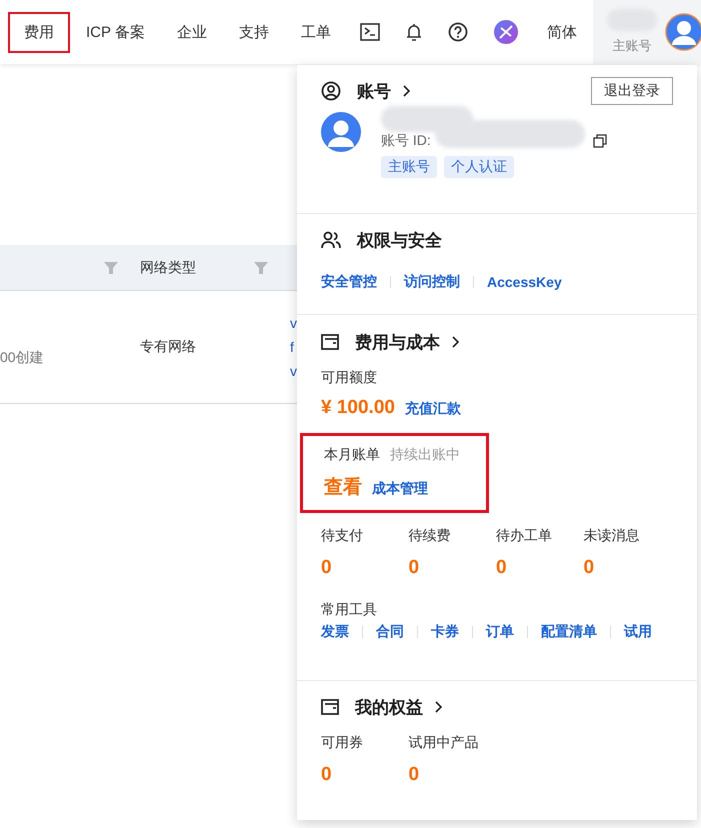  I want to click on copy-icon, so click(599, 141).